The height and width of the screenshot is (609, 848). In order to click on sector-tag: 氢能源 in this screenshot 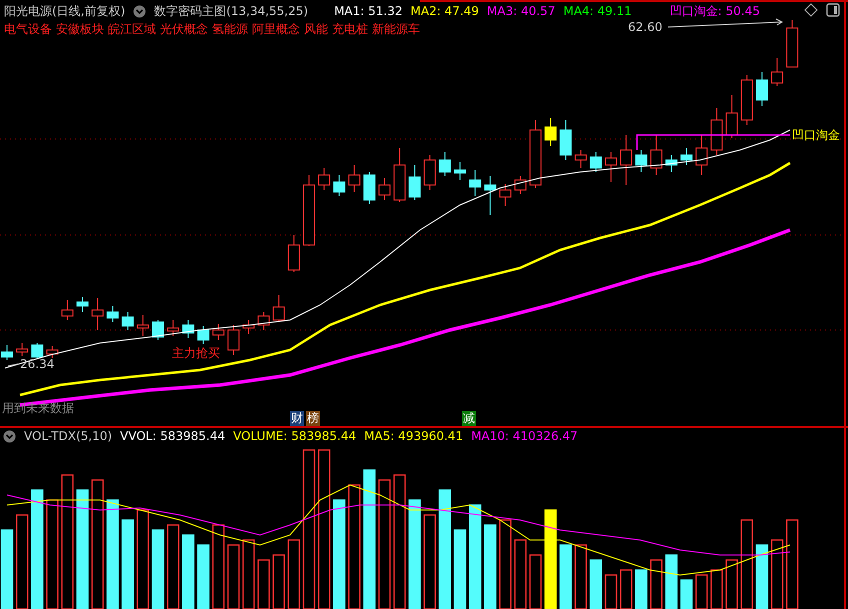, I will do `click(230, 29)`.